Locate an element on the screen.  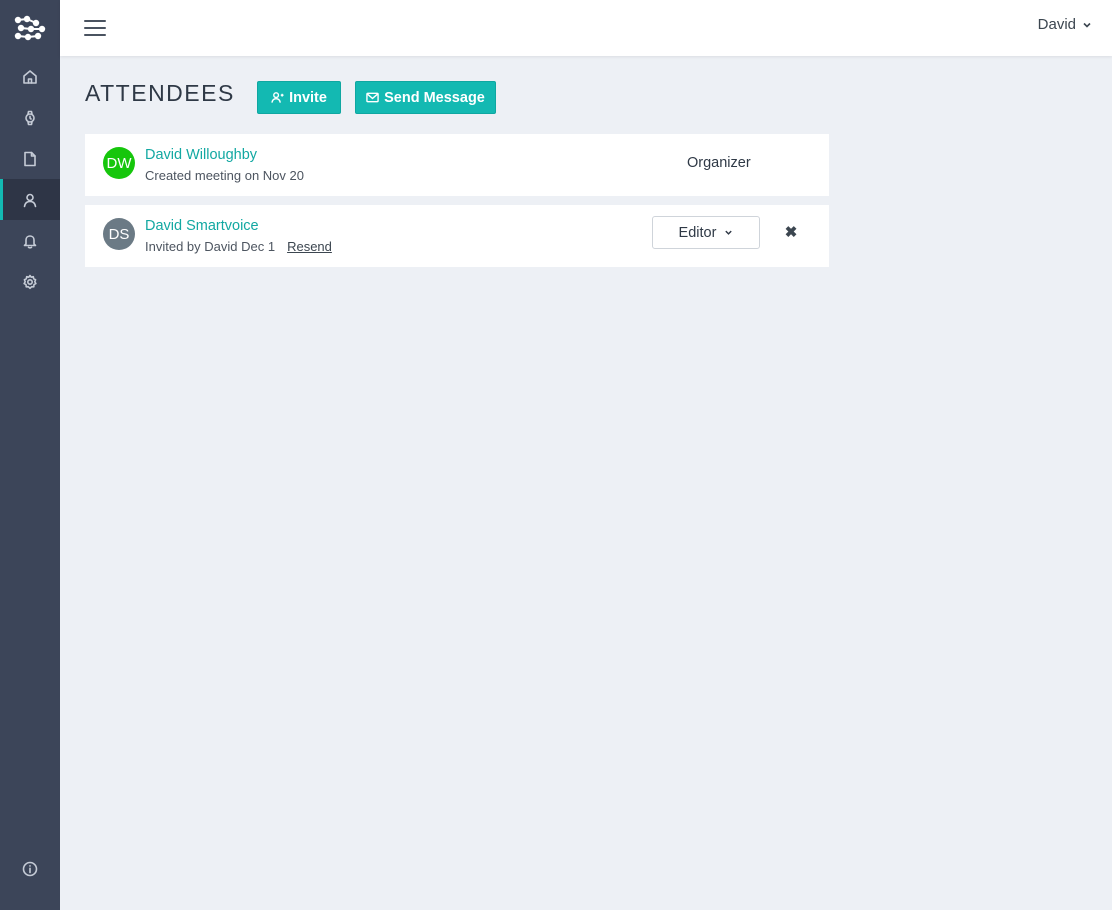
send-message-label: Send Message is located at coordinates (434, 97).